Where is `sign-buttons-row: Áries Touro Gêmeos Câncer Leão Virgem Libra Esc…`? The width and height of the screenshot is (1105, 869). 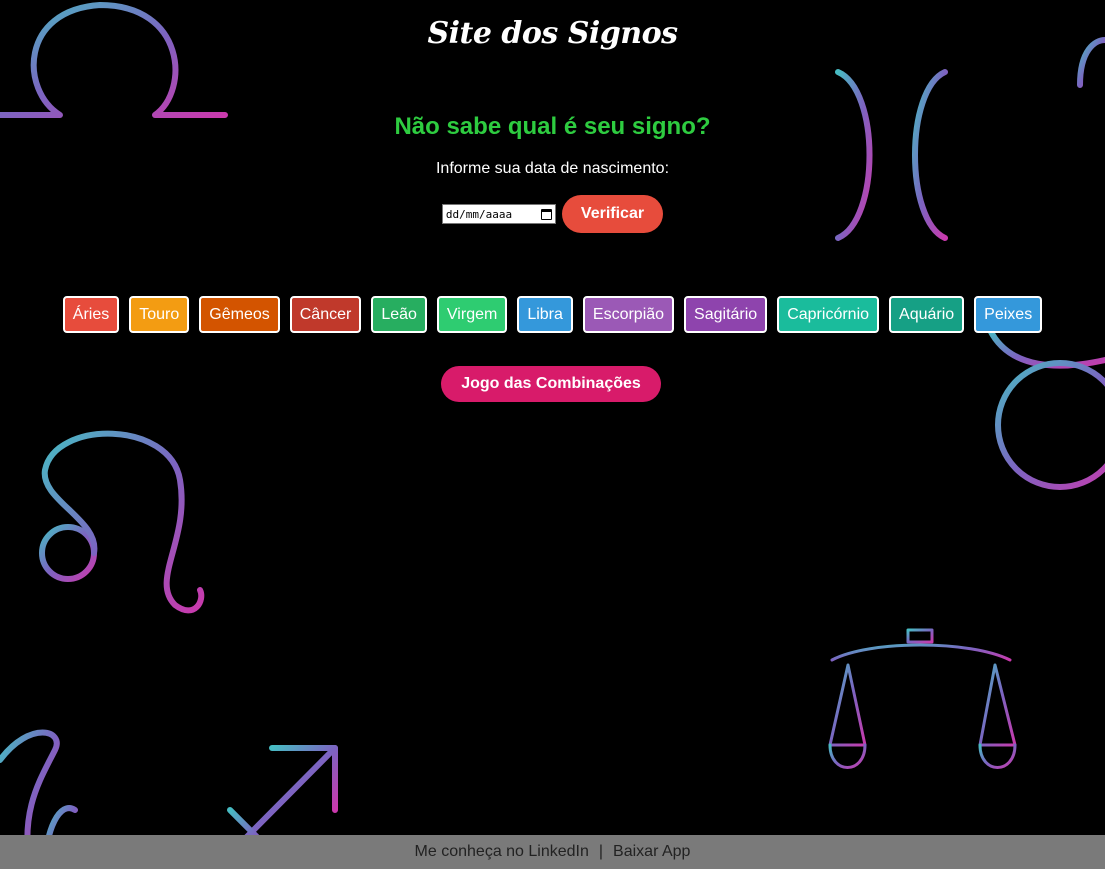 sign-buttons-row: Áries Touro Gêmeos Câncer Leão Virgem Libra Esc… is located at coordinates (552, 314).